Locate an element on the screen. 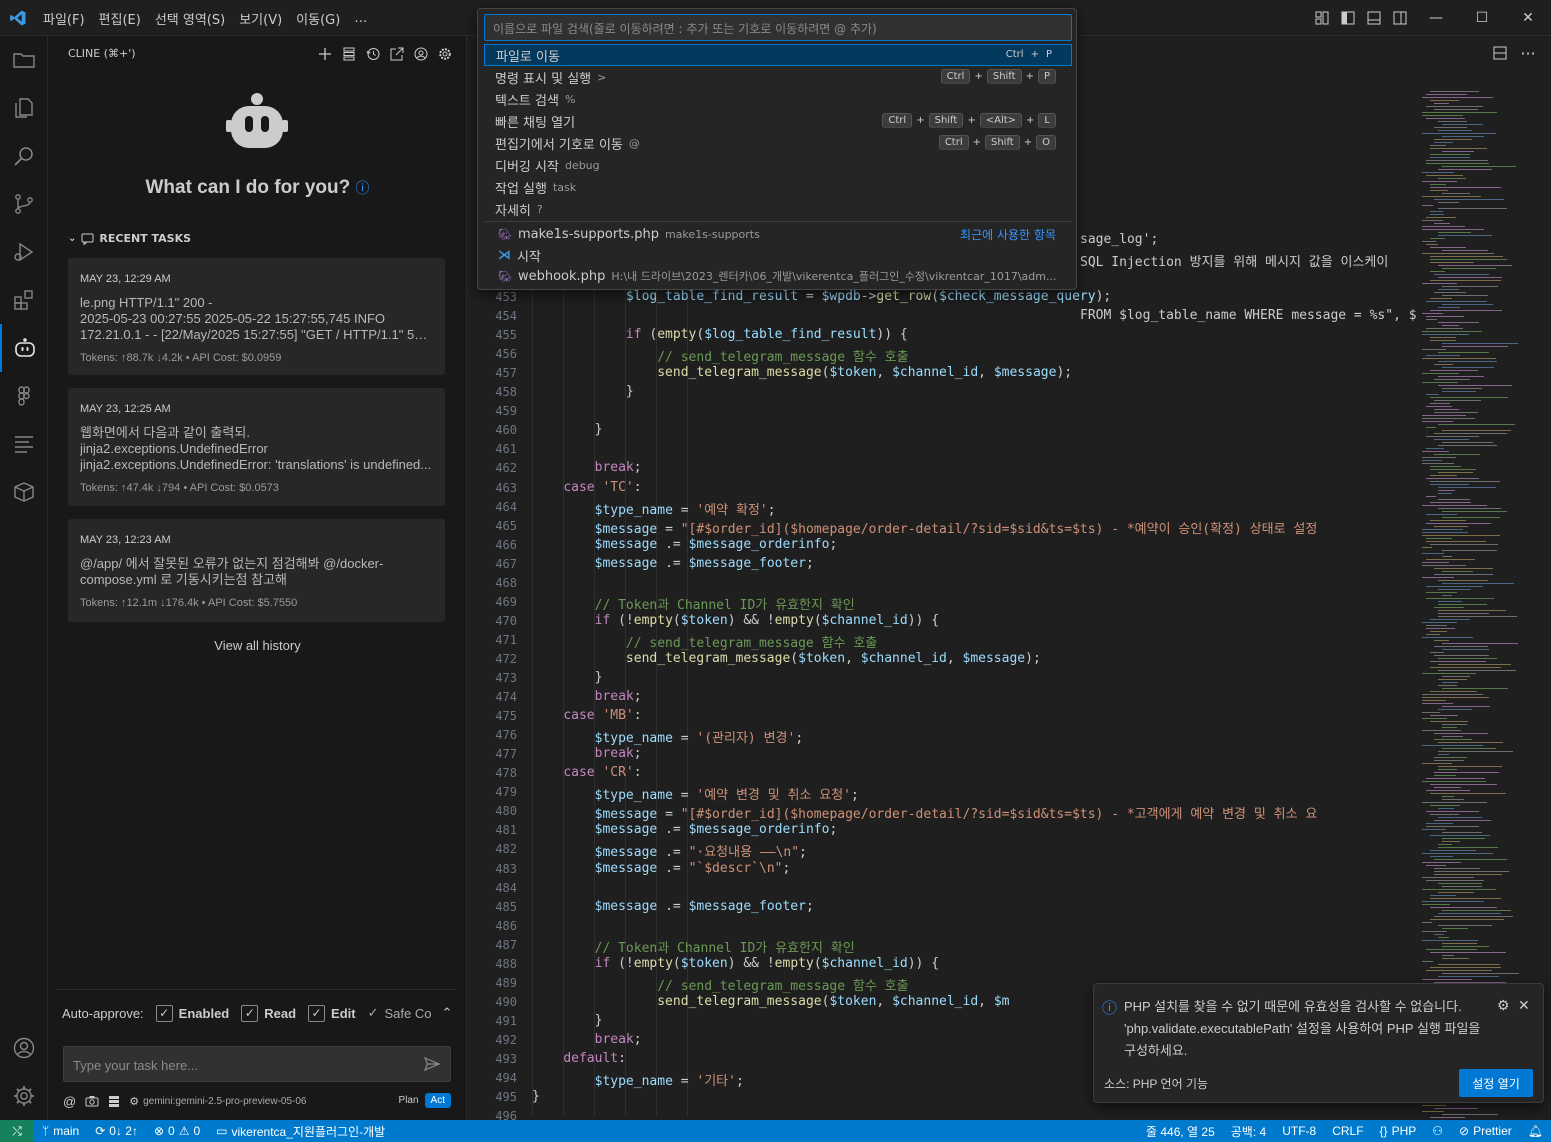 Image resolution: width=1551 pixels, height=1142 pixels. server-stack-icon is located at coordinates (114, 1101).